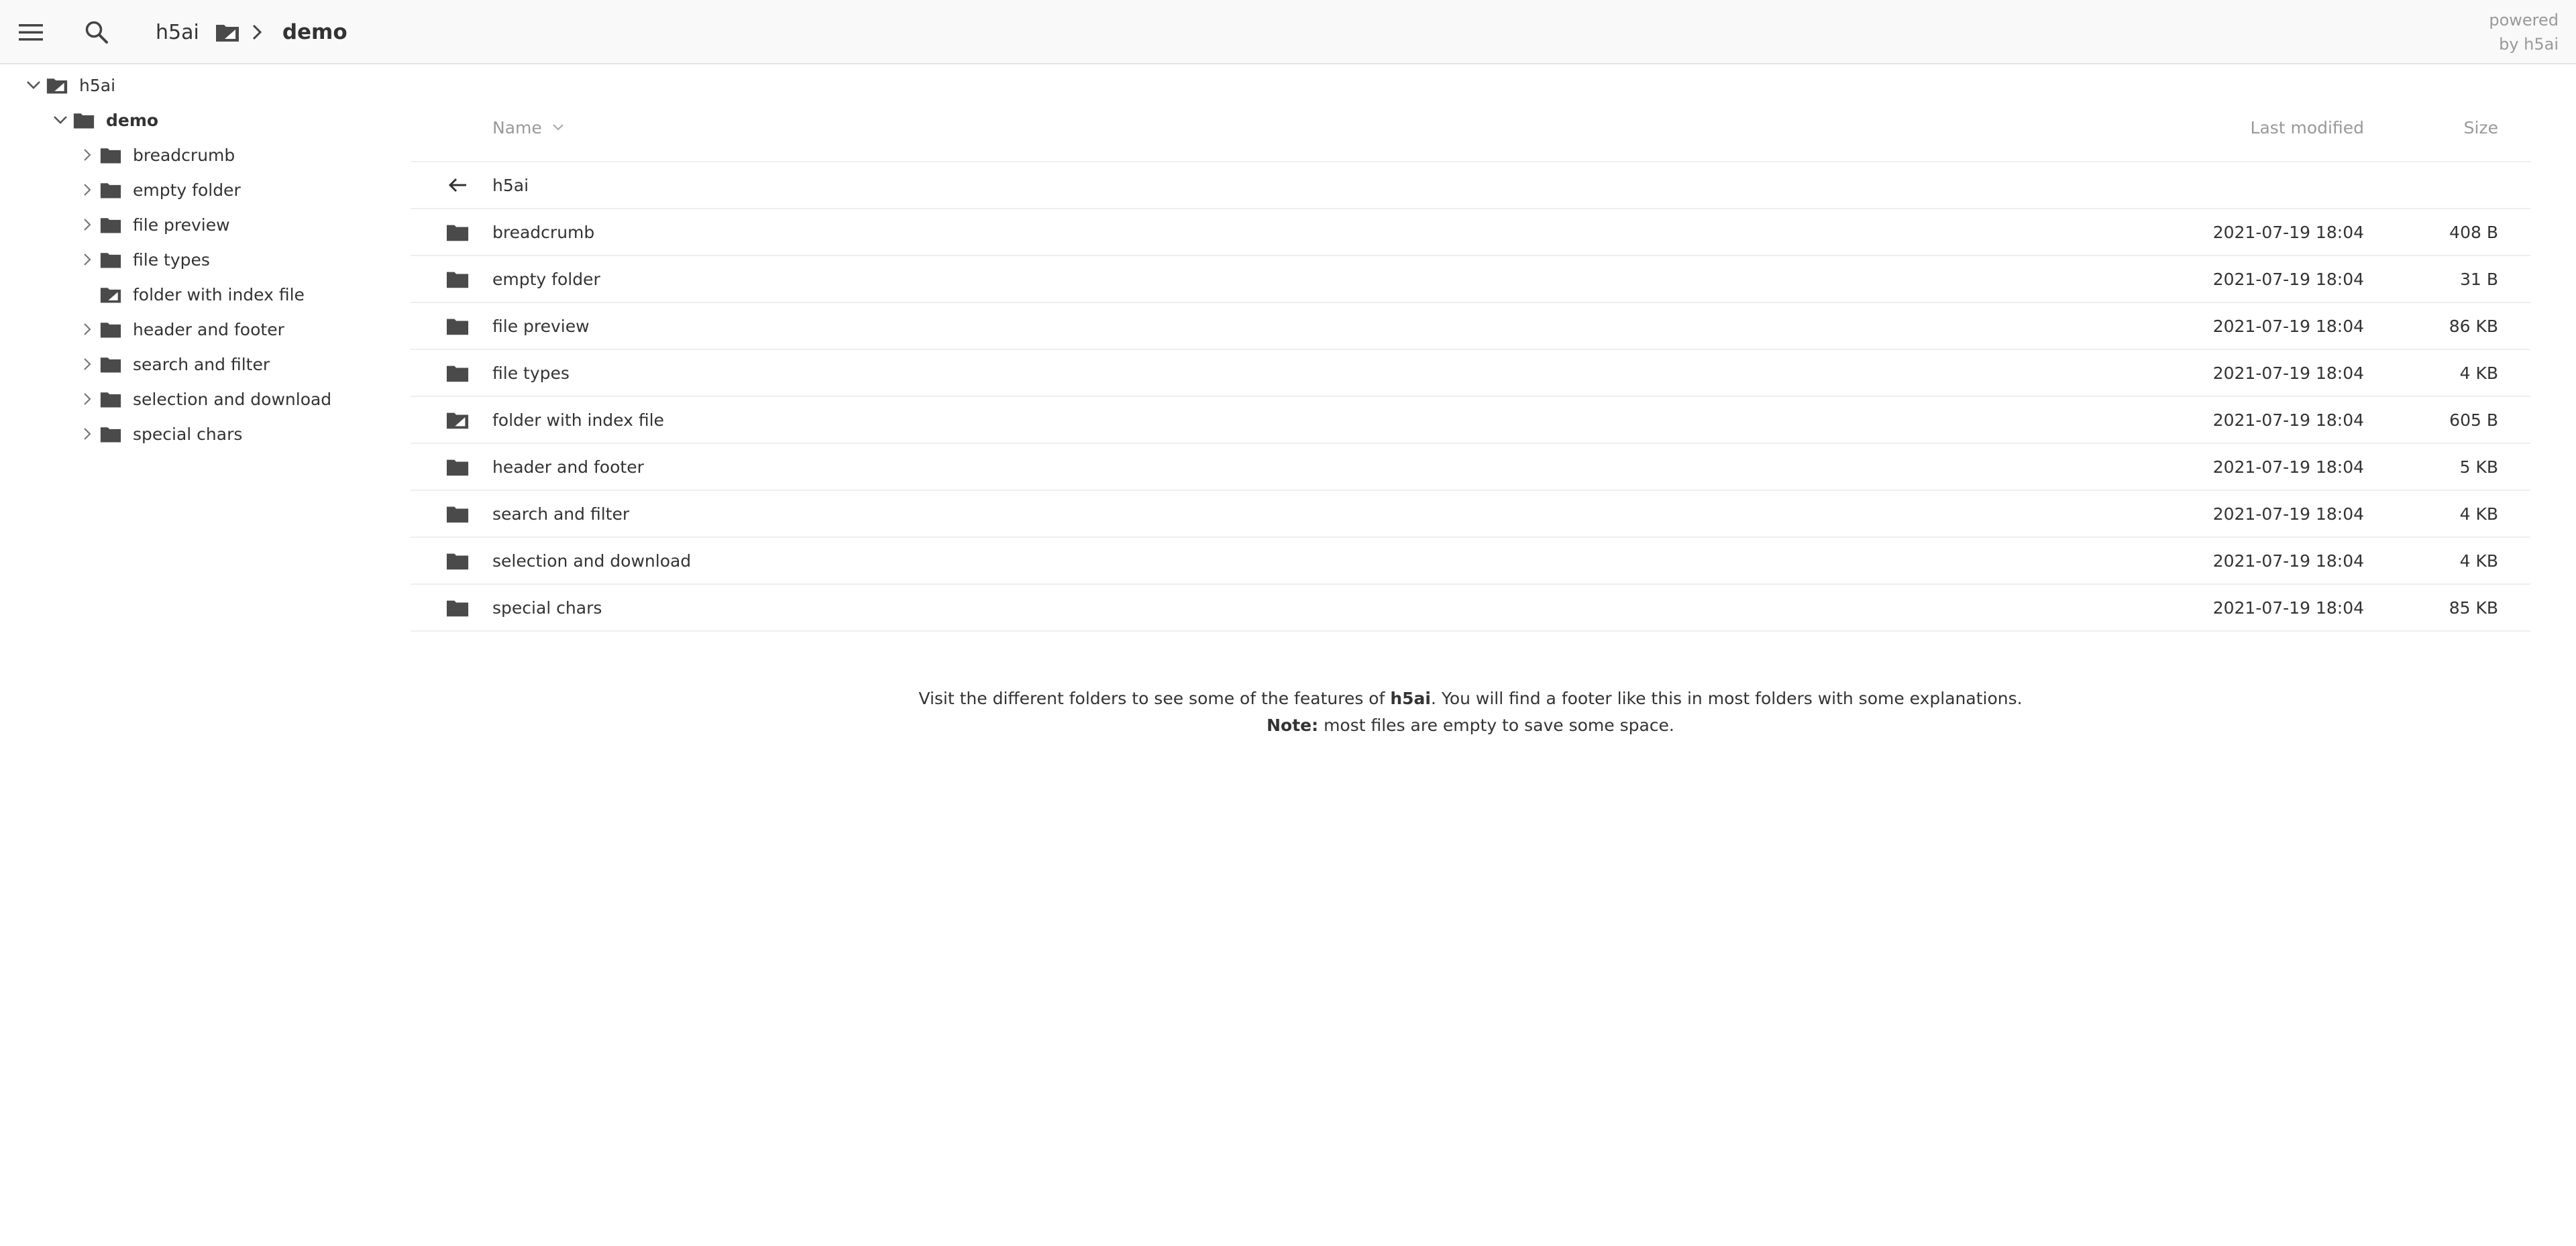 Image resolution: width=2576 pixels, height=1246 pixels. What do you see at coordinates (184, 155) in the screenshot?
I see `tree-item-label: breadcrumb` at bounding box center [184, 155].